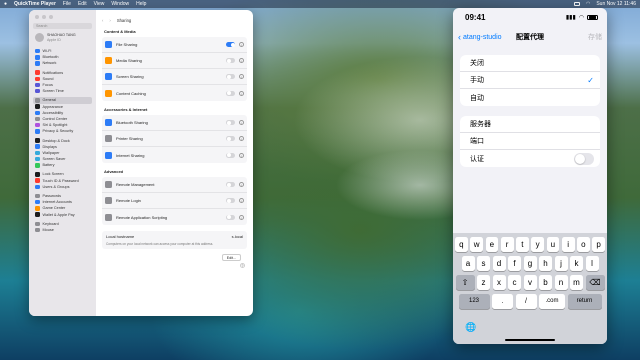 The height and width of the screenshot is (360, 640). What do you see at coordinates (35, 4) in the screenshot?
I see `menu-app-name: QuickTime Player` at bounding box center [35, 4].